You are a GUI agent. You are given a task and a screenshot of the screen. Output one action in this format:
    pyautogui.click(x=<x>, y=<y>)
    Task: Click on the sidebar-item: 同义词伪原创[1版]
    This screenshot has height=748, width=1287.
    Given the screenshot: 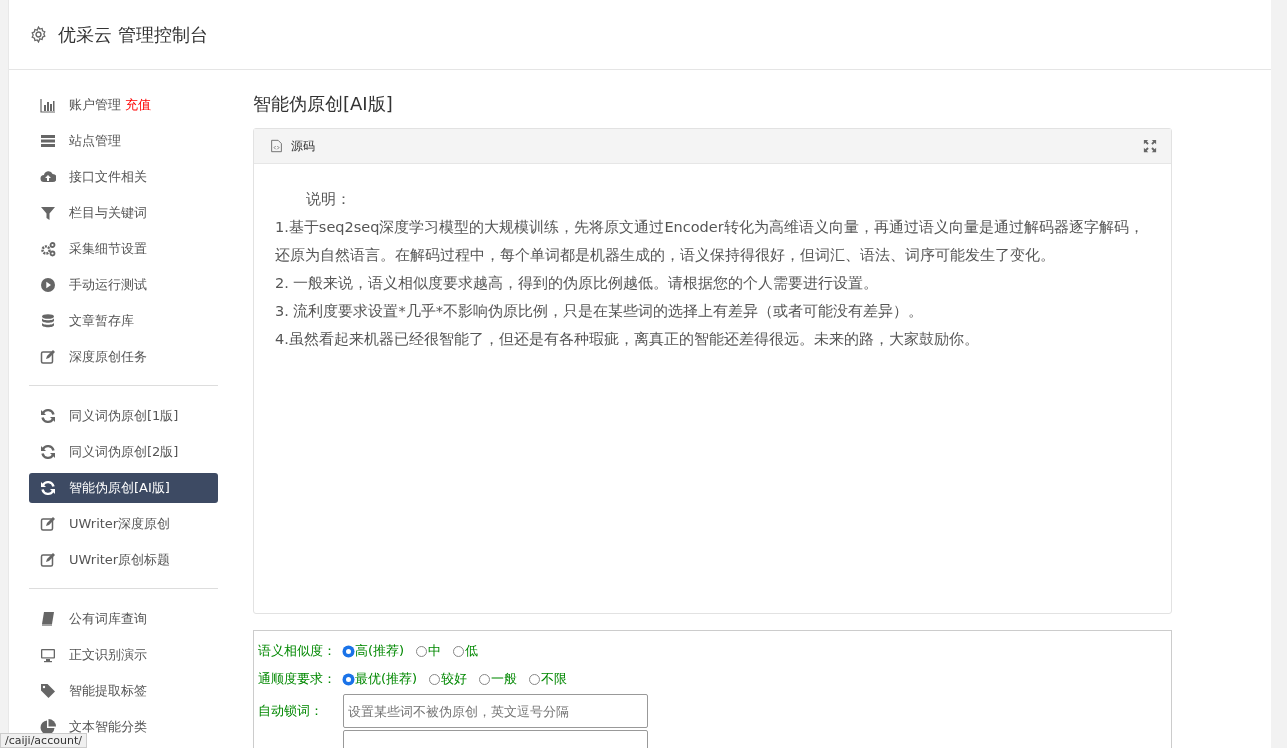 What is the action you would take?
    pyautogui.click(x=123, y=416)
    